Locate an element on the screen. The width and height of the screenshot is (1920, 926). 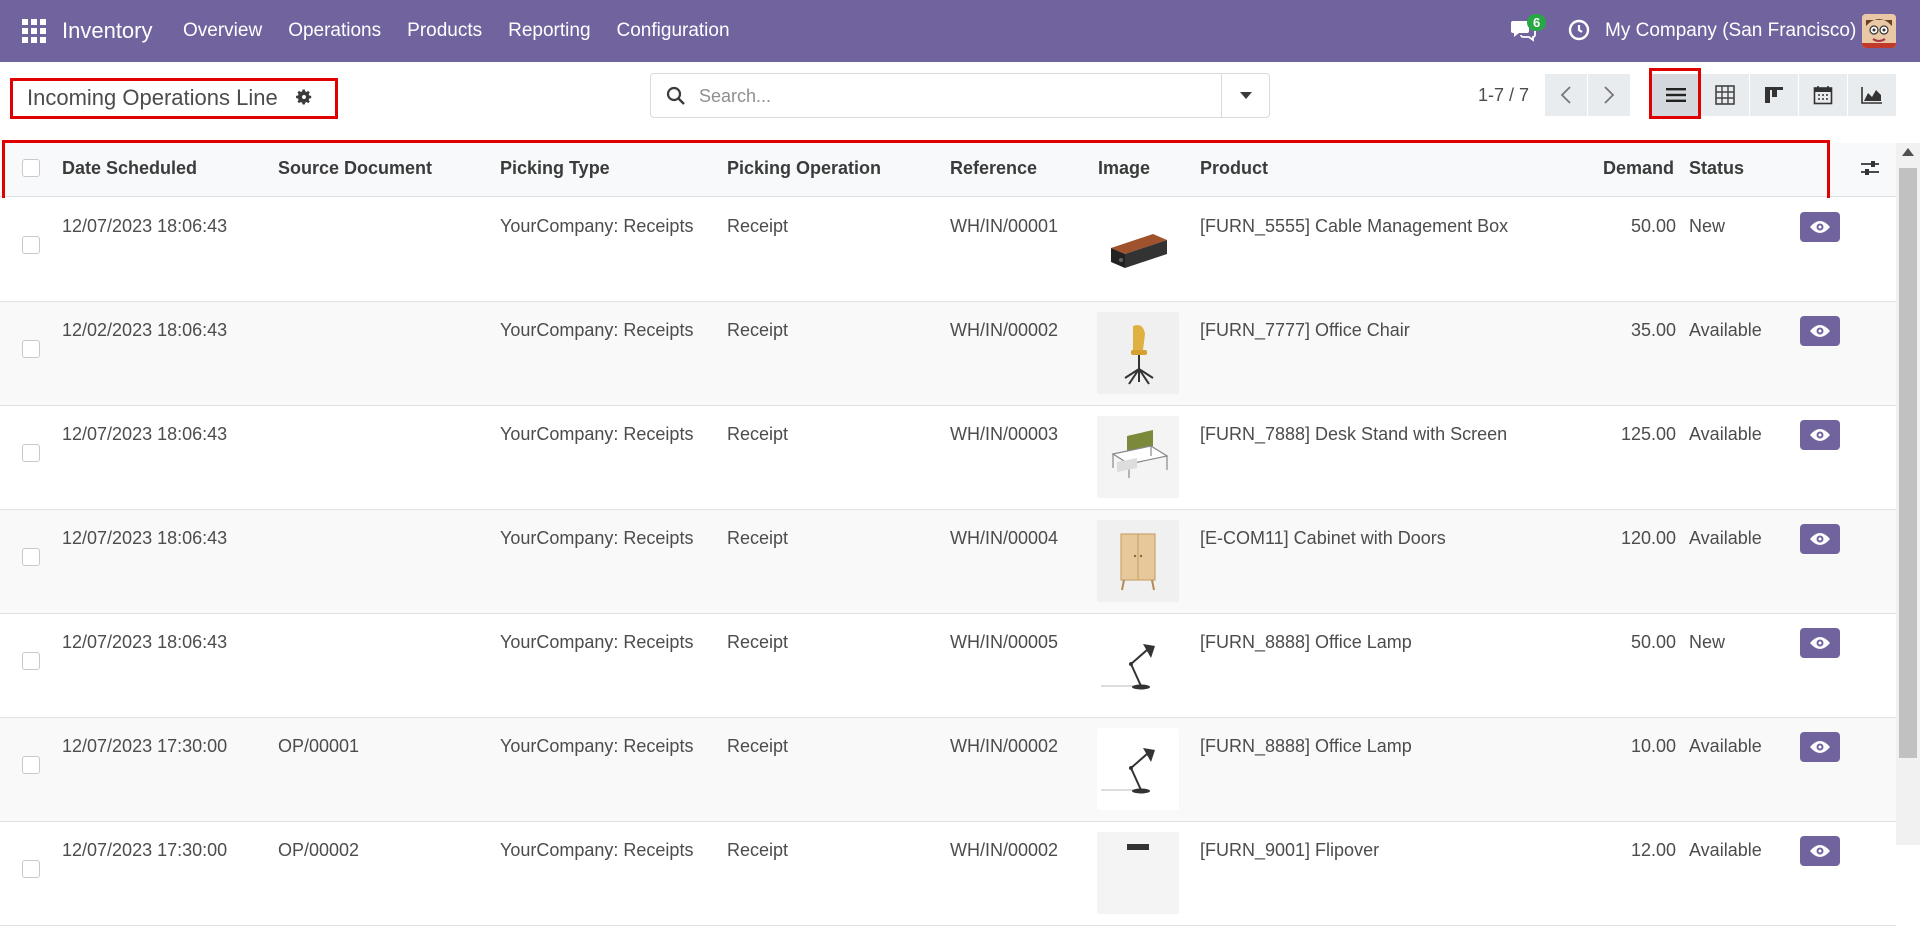
pivot-icon is located at coordinates (1725, 95).